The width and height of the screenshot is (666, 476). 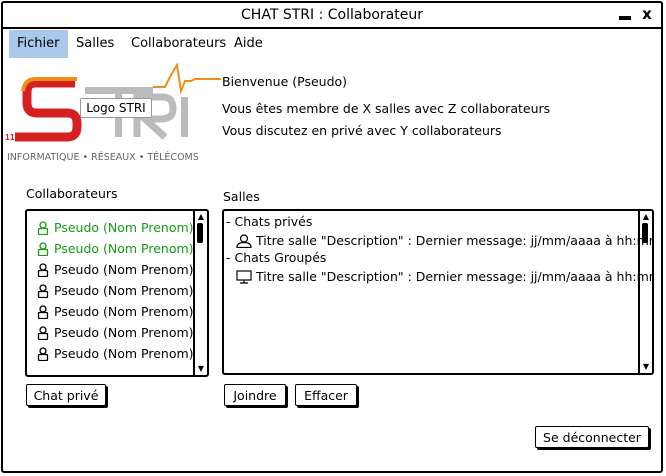 I want to click on monitor-icon, so click(x=244, y=277).